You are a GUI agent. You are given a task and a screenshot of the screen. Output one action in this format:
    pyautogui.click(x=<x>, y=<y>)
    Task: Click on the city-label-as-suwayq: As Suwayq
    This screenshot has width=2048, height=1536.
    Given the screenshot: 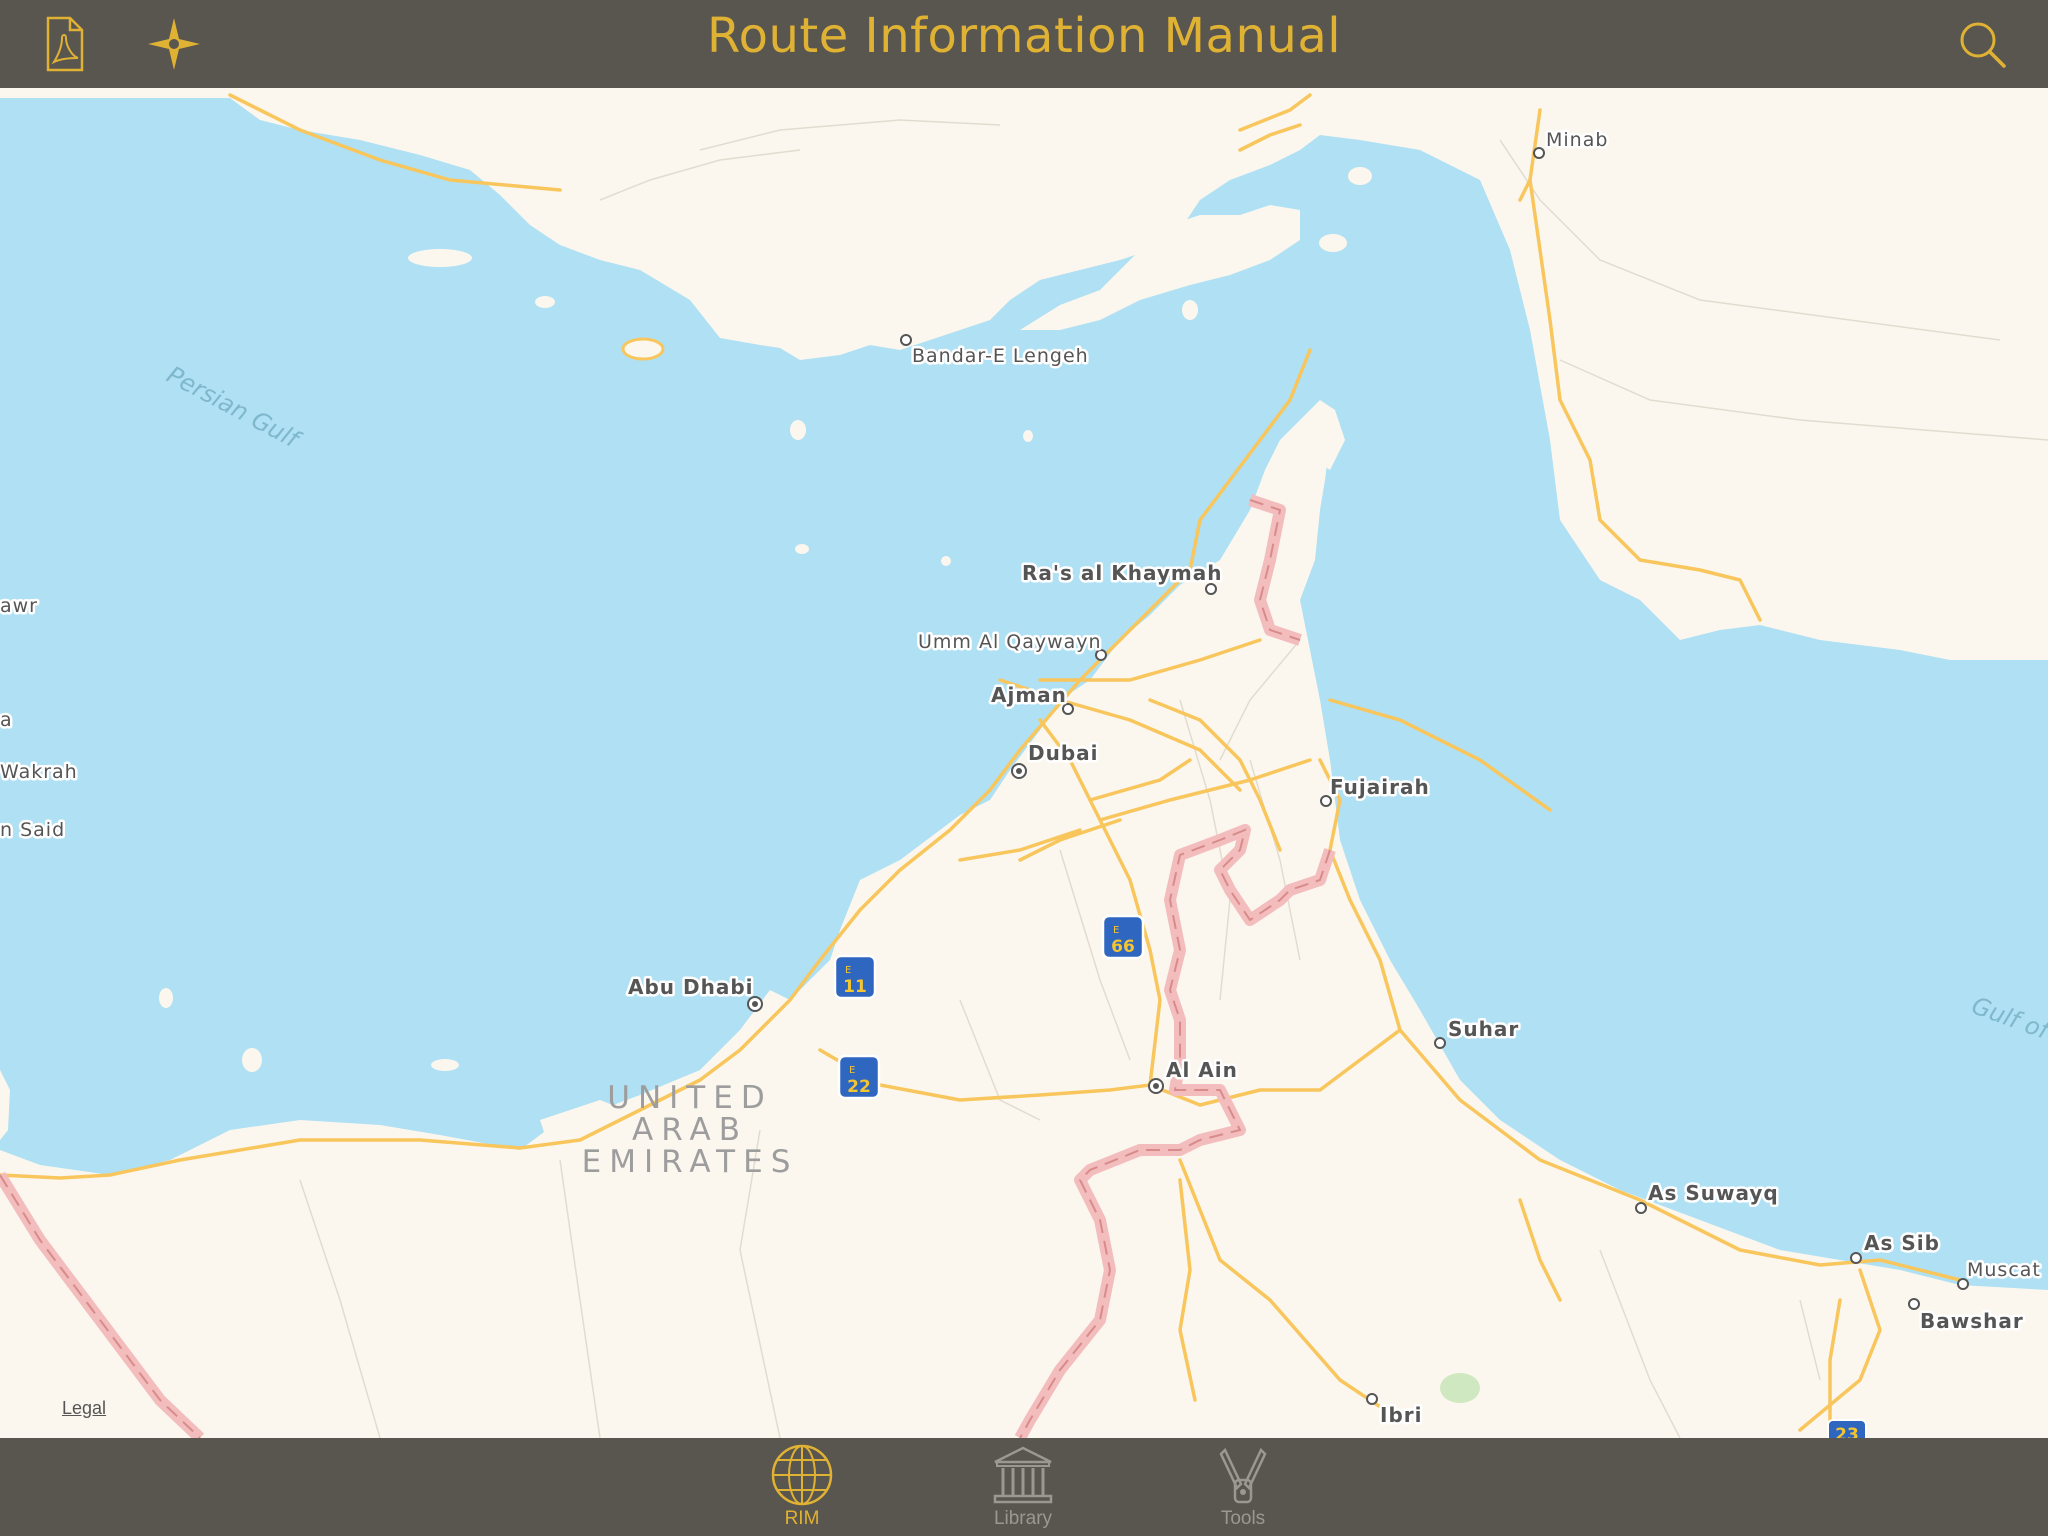 What is the action you would take?
    pyautogui.click(x=1713, y=1193)
    